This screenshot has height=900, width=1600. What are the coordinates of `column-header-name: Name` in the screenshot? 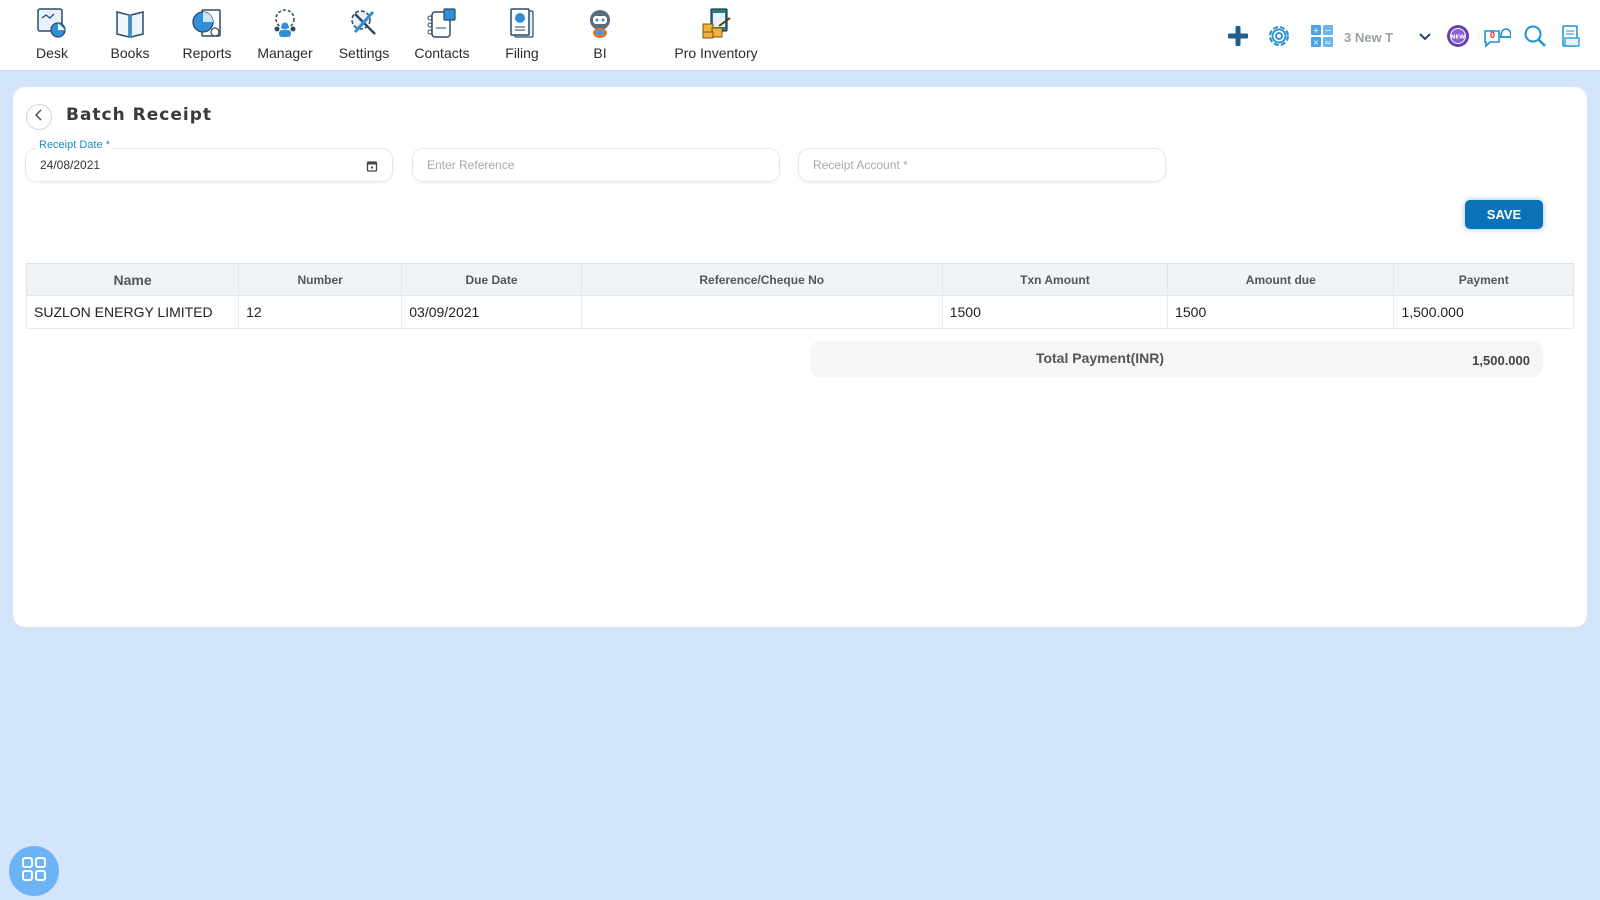 It's located at (132, 279).